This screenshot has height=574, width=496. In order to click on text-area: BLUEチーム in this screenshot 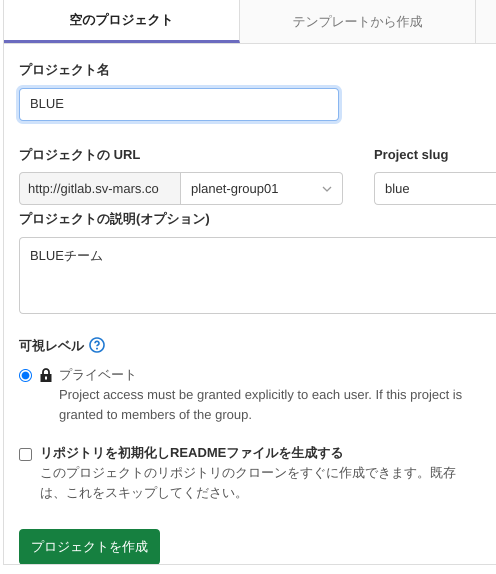, I will do `click(257, 275)`.